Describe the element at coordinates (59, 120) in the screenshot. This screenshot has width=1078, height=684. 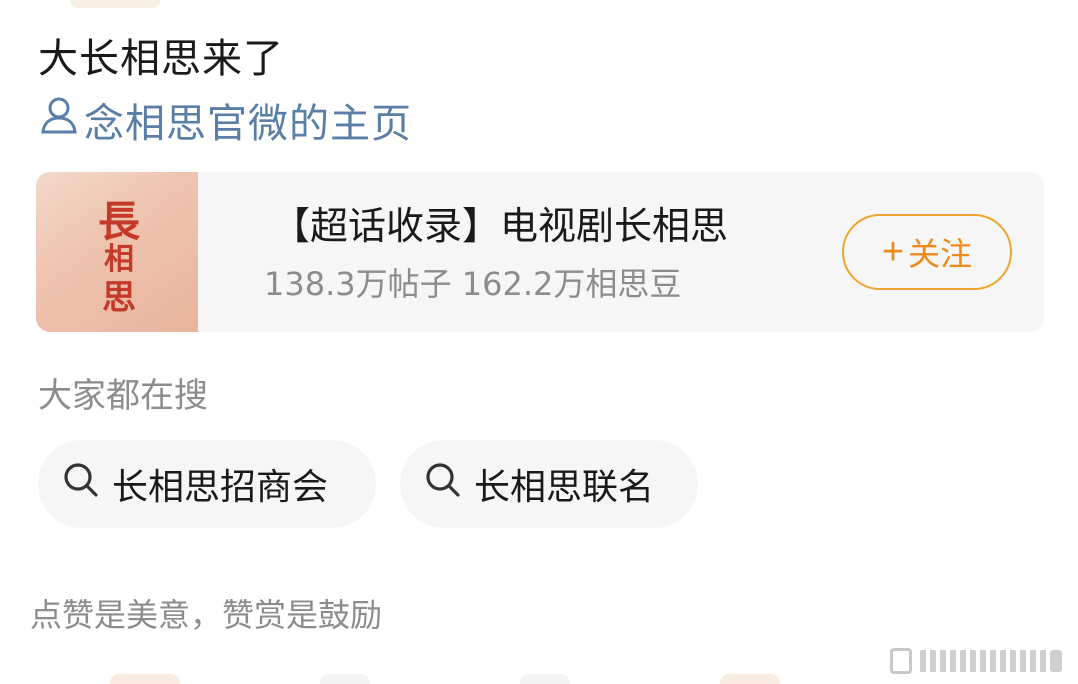
I see `user-icon` at that location.